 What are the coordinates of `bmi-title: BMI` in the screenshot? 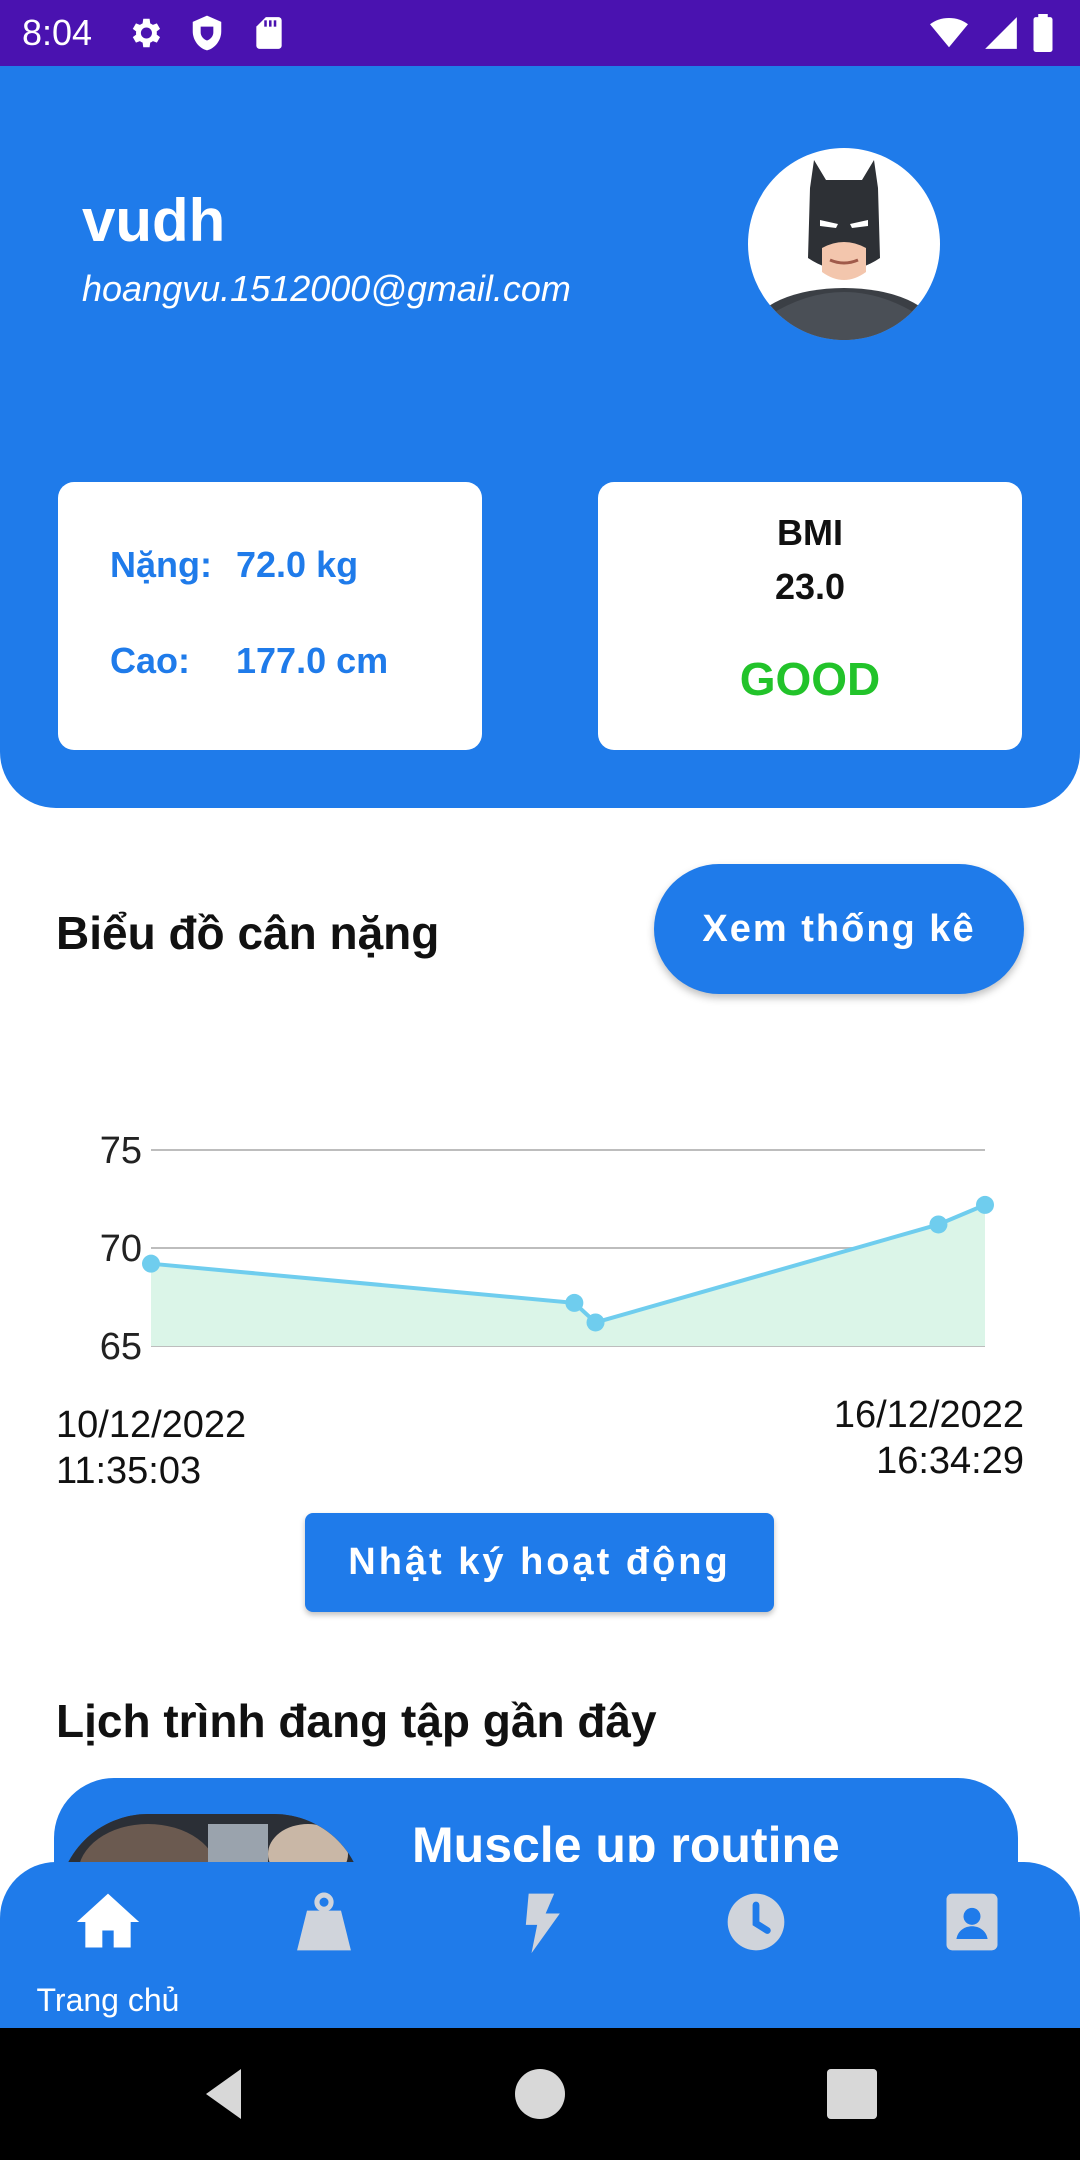 It's located at (810, 532).